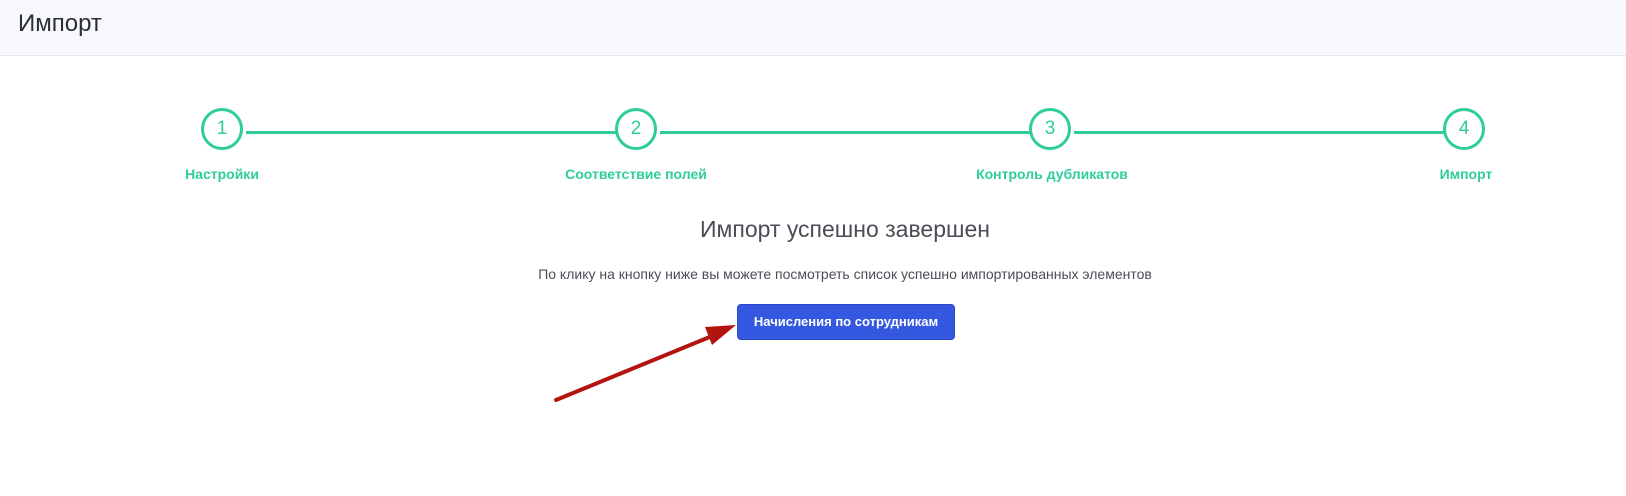 The width and height of the screenshot is (1626, 496). I want to click on arrow-shaft, so click(636, 367).